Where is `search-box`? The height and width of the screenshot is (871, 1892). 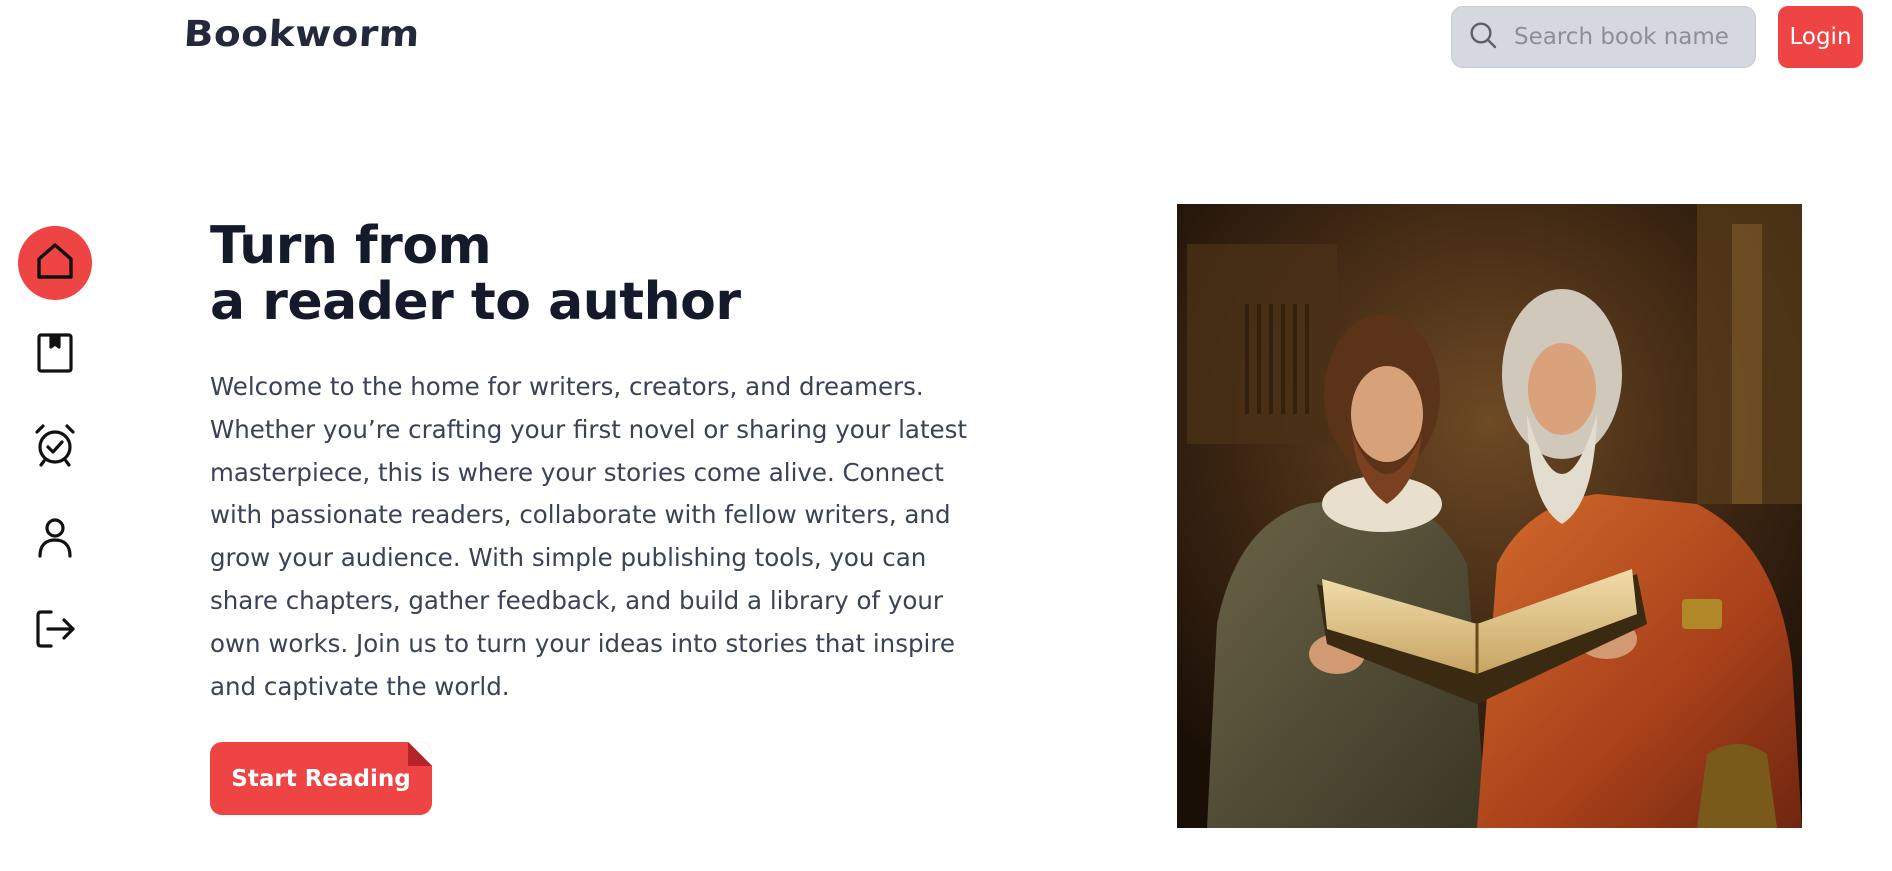
search-box is located at coordinates (1603, 37).